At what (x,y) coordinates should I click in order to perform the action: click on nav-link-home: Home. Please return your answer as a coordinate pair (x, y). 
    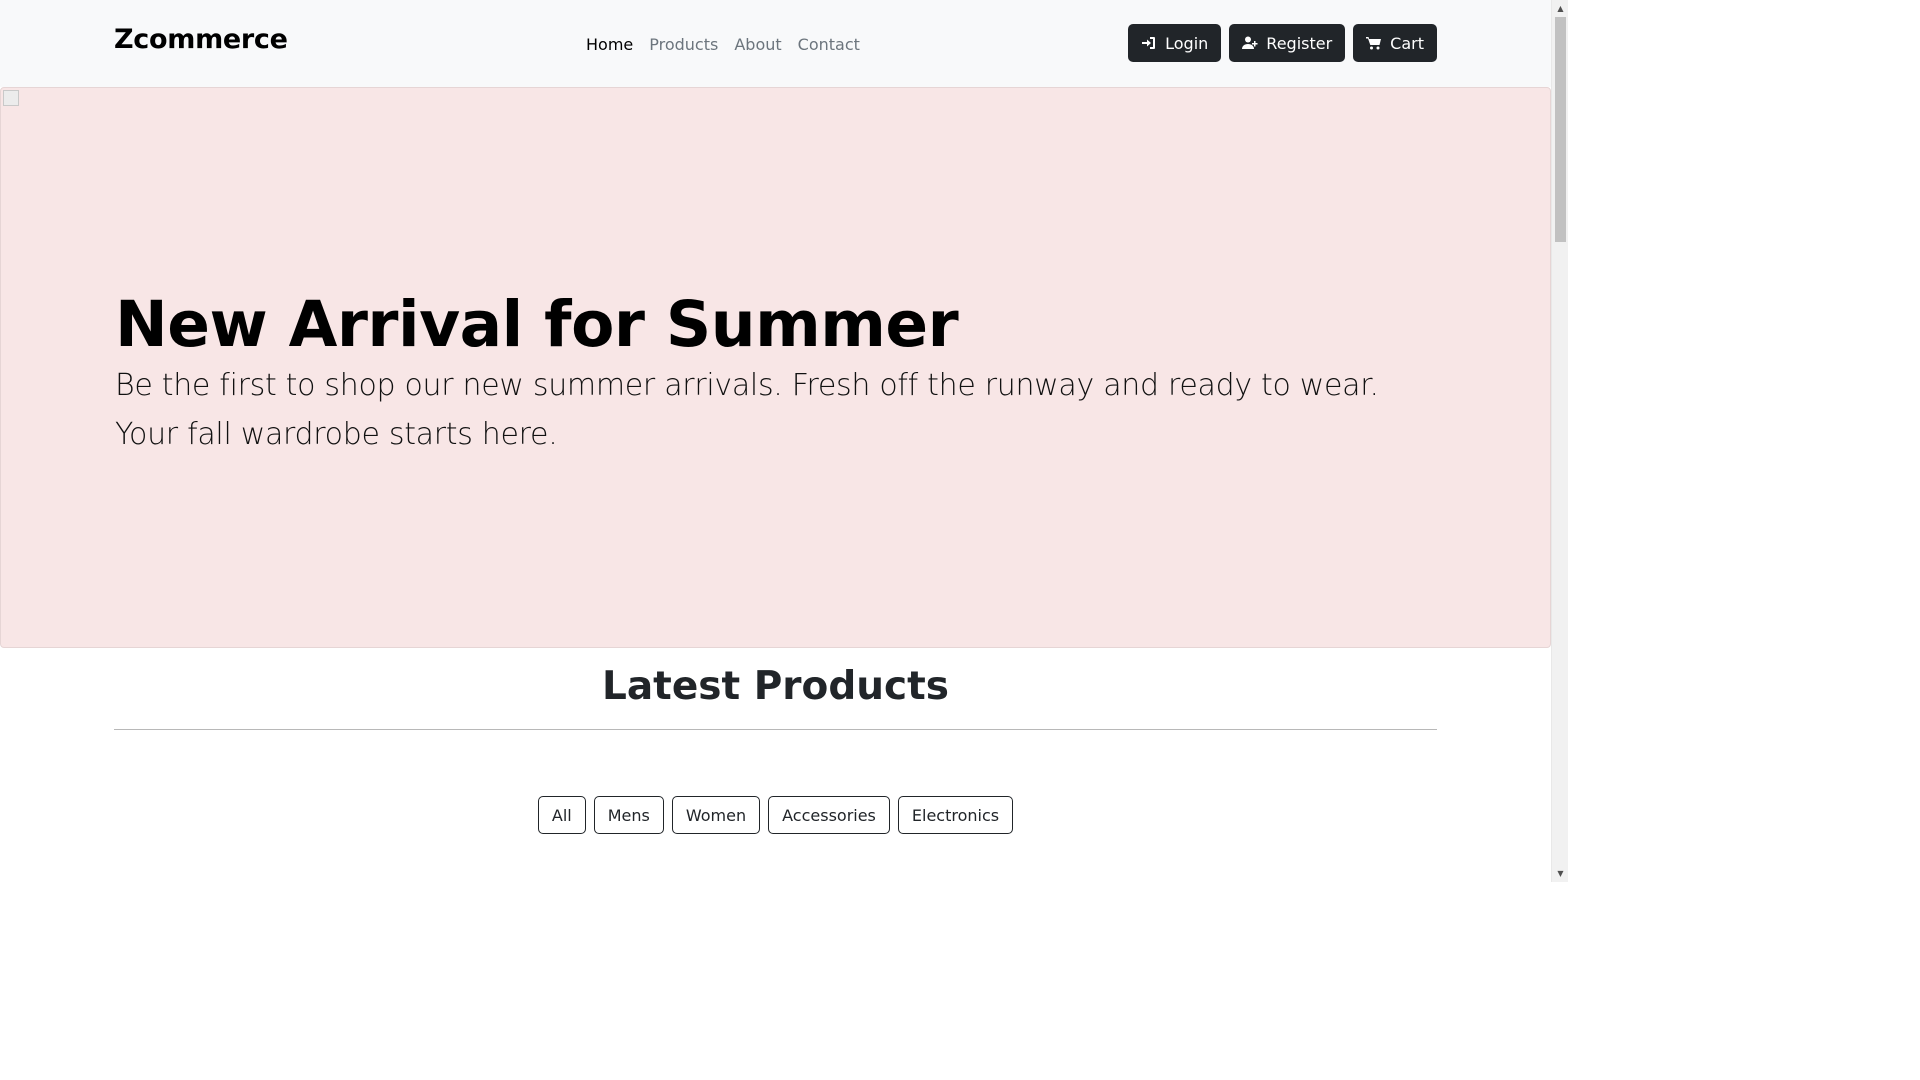
    Looking at the image, I should click on (609, 44).